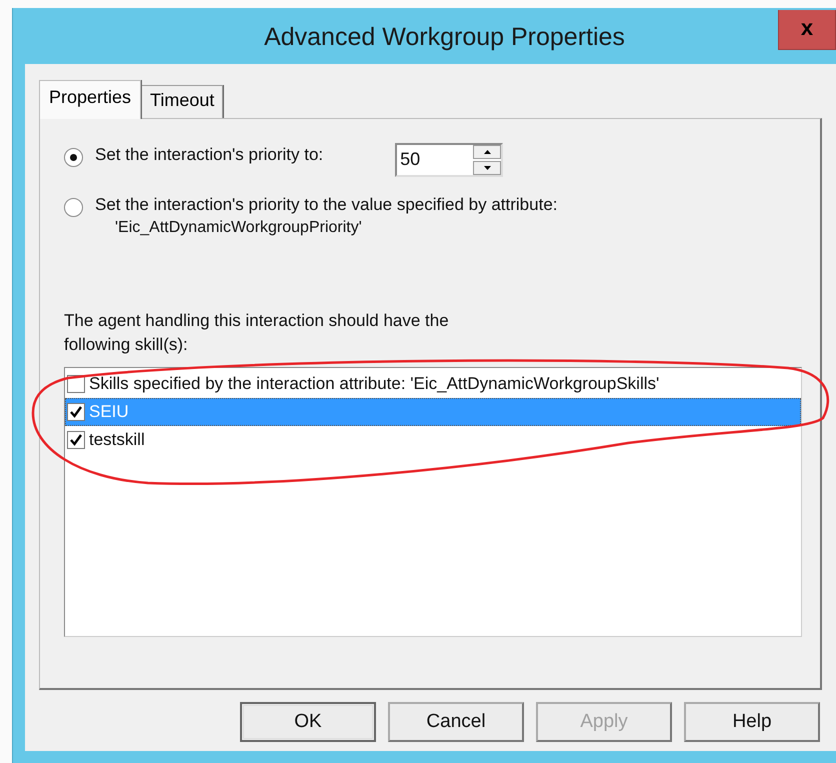 Image resolution: width=836 pixels, height=763 pixels. Describe the element at coordinates (444, 37) in the screenshot. I see `window-title: Advanced Workgroup Properties` at that location.